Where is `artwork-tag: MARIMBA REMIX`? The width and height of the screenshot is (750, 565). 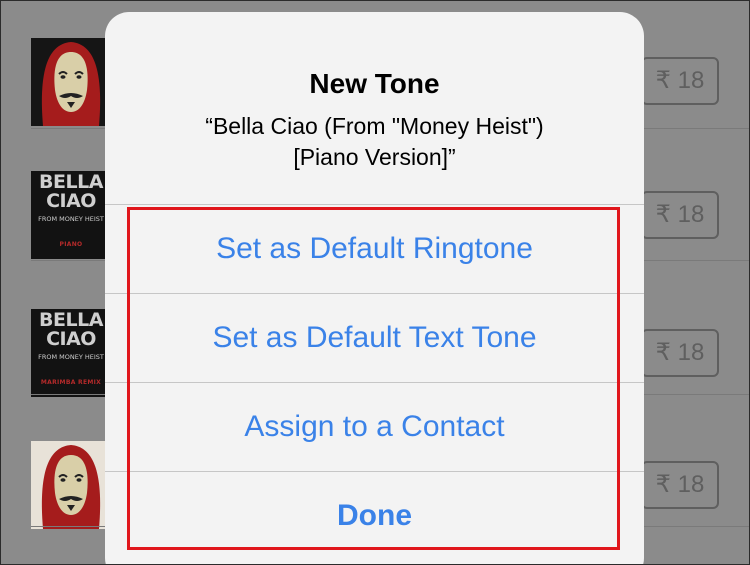
artwork-tag: MARIMBA REMIX is located at coordinates (71, 382).